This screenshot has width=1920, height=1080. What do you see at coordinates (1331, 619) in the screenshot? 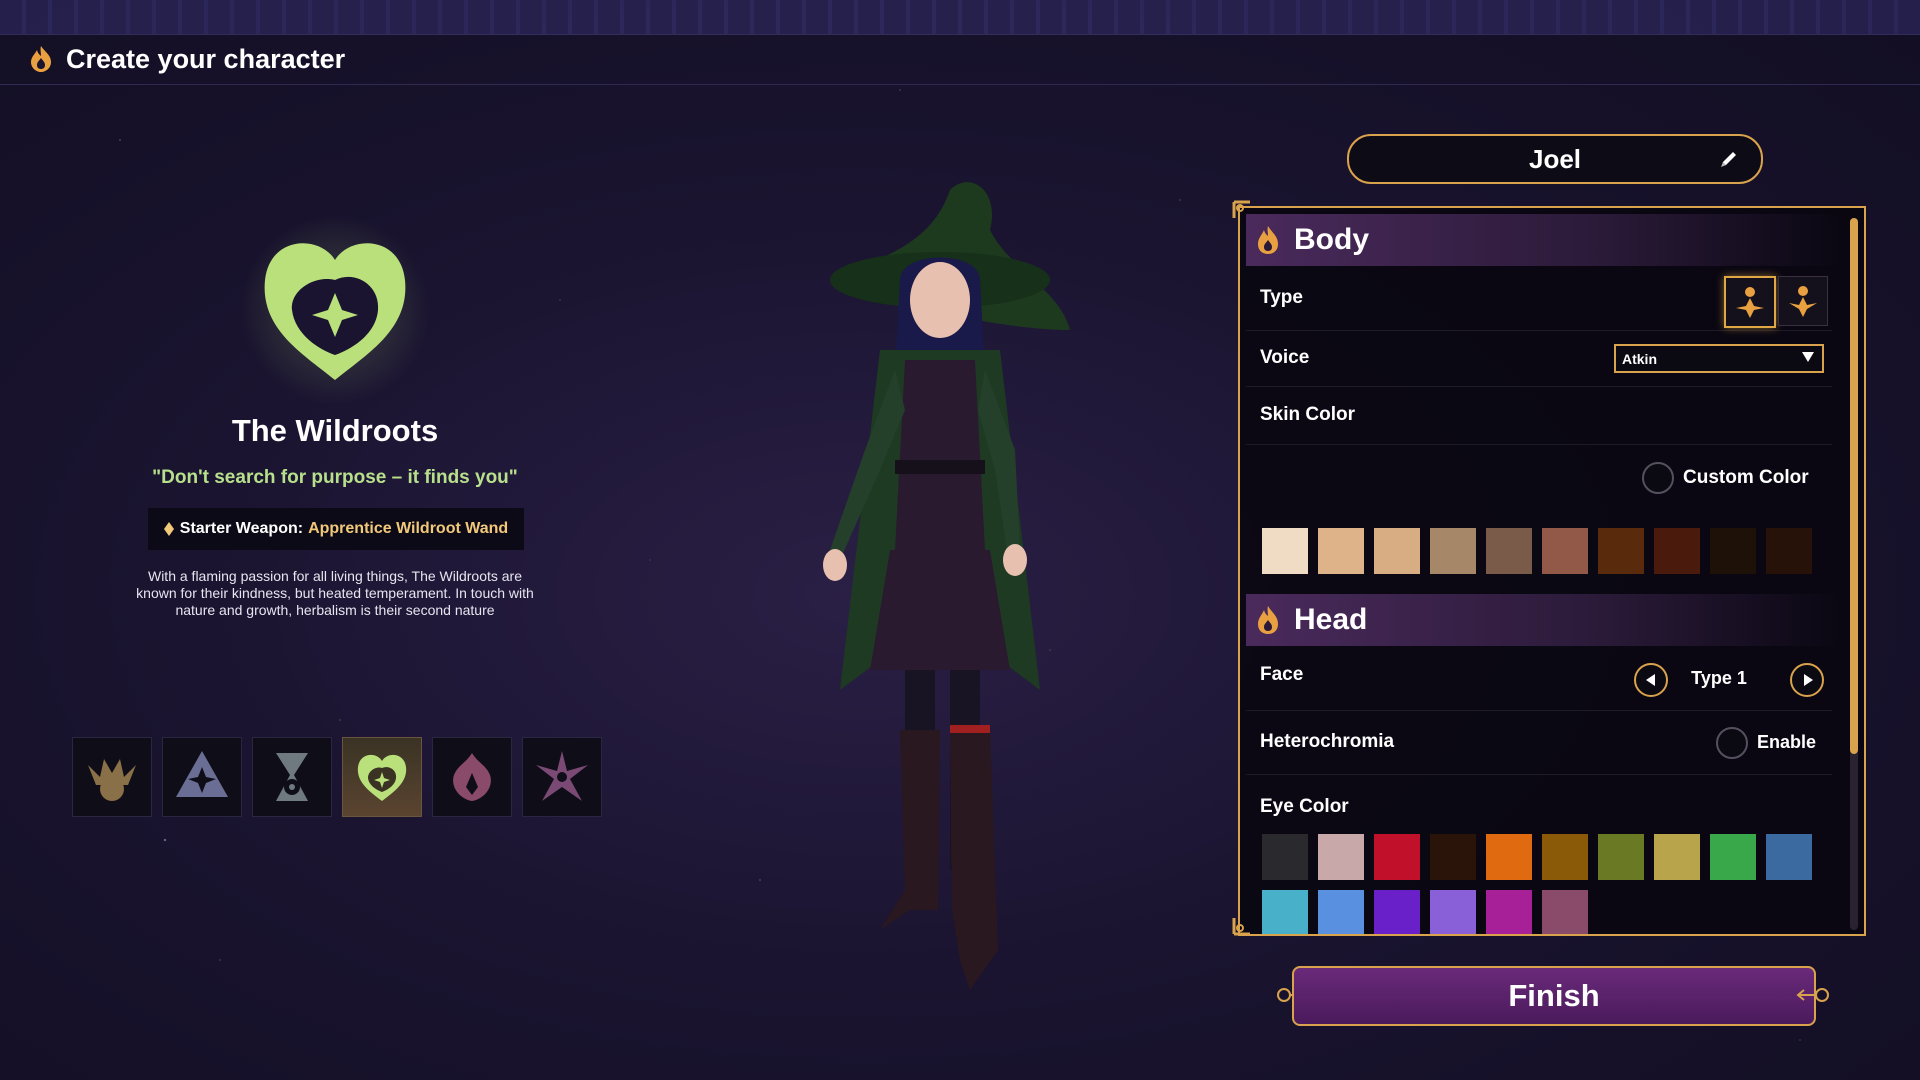
I see `head-section-title: Head` at bounding box center [1331, 619].